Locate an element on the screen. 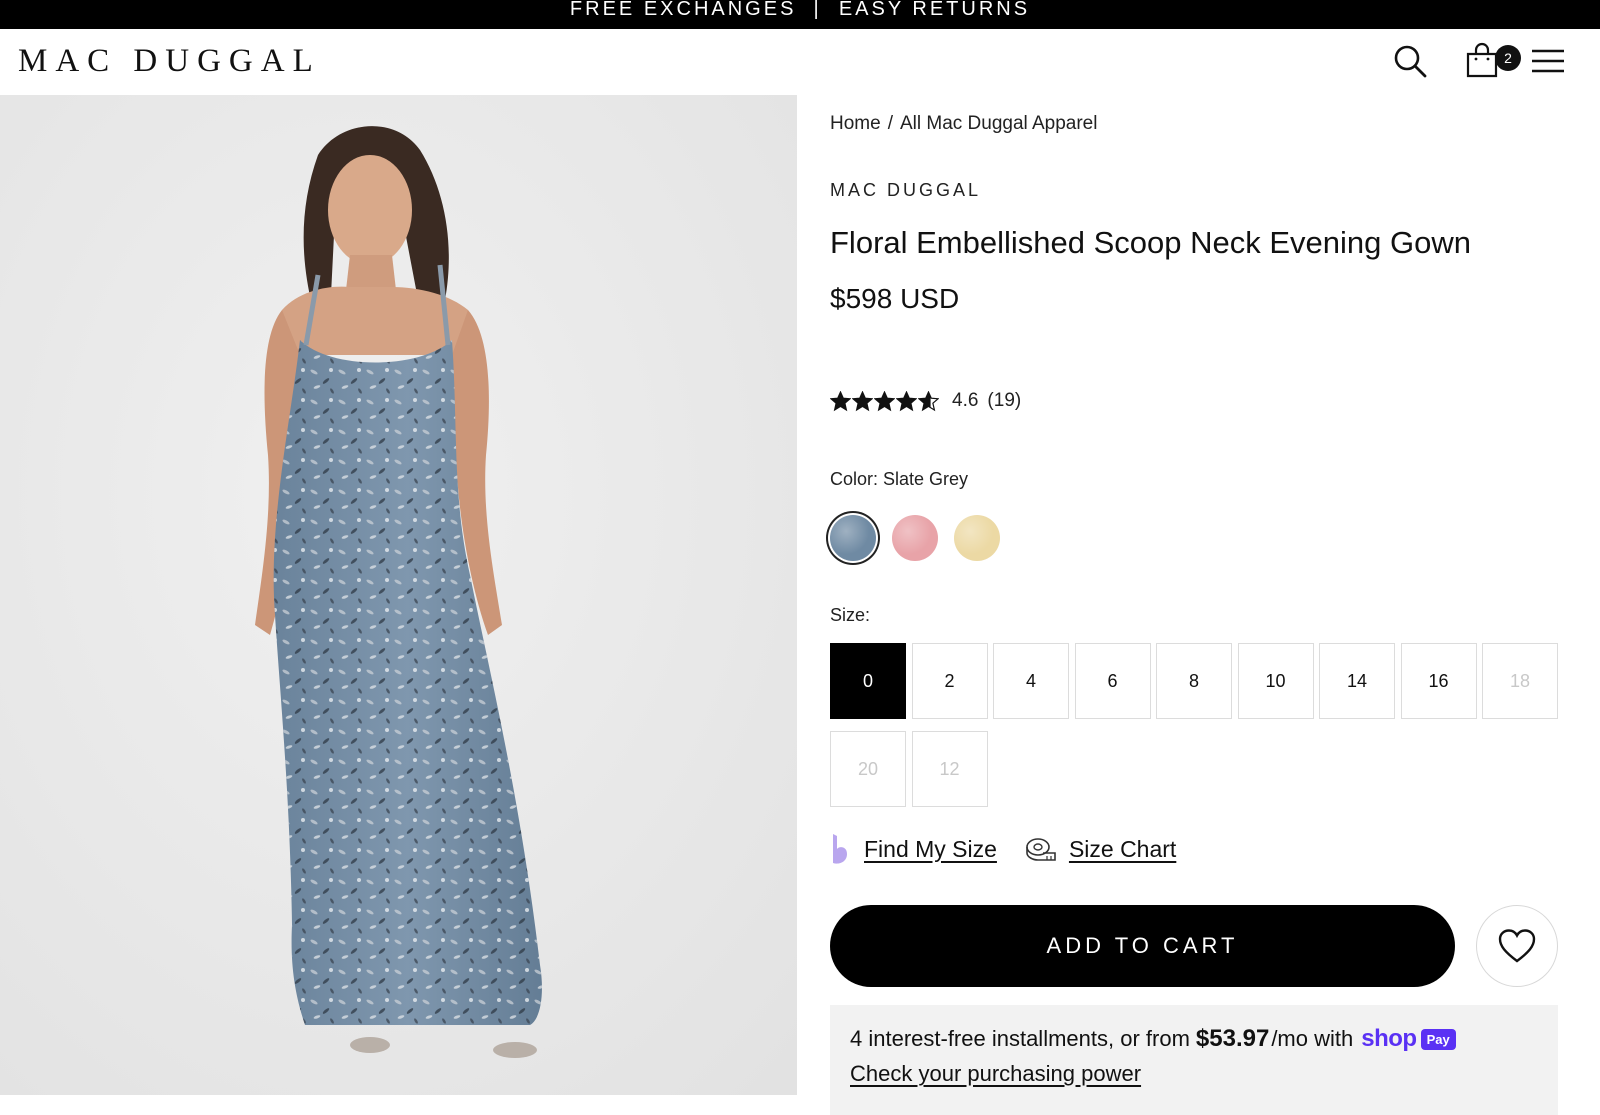 Image resolution: width=1600 pixels, height=1115 pixels. rating-stars is located at coordinates (885, 401).